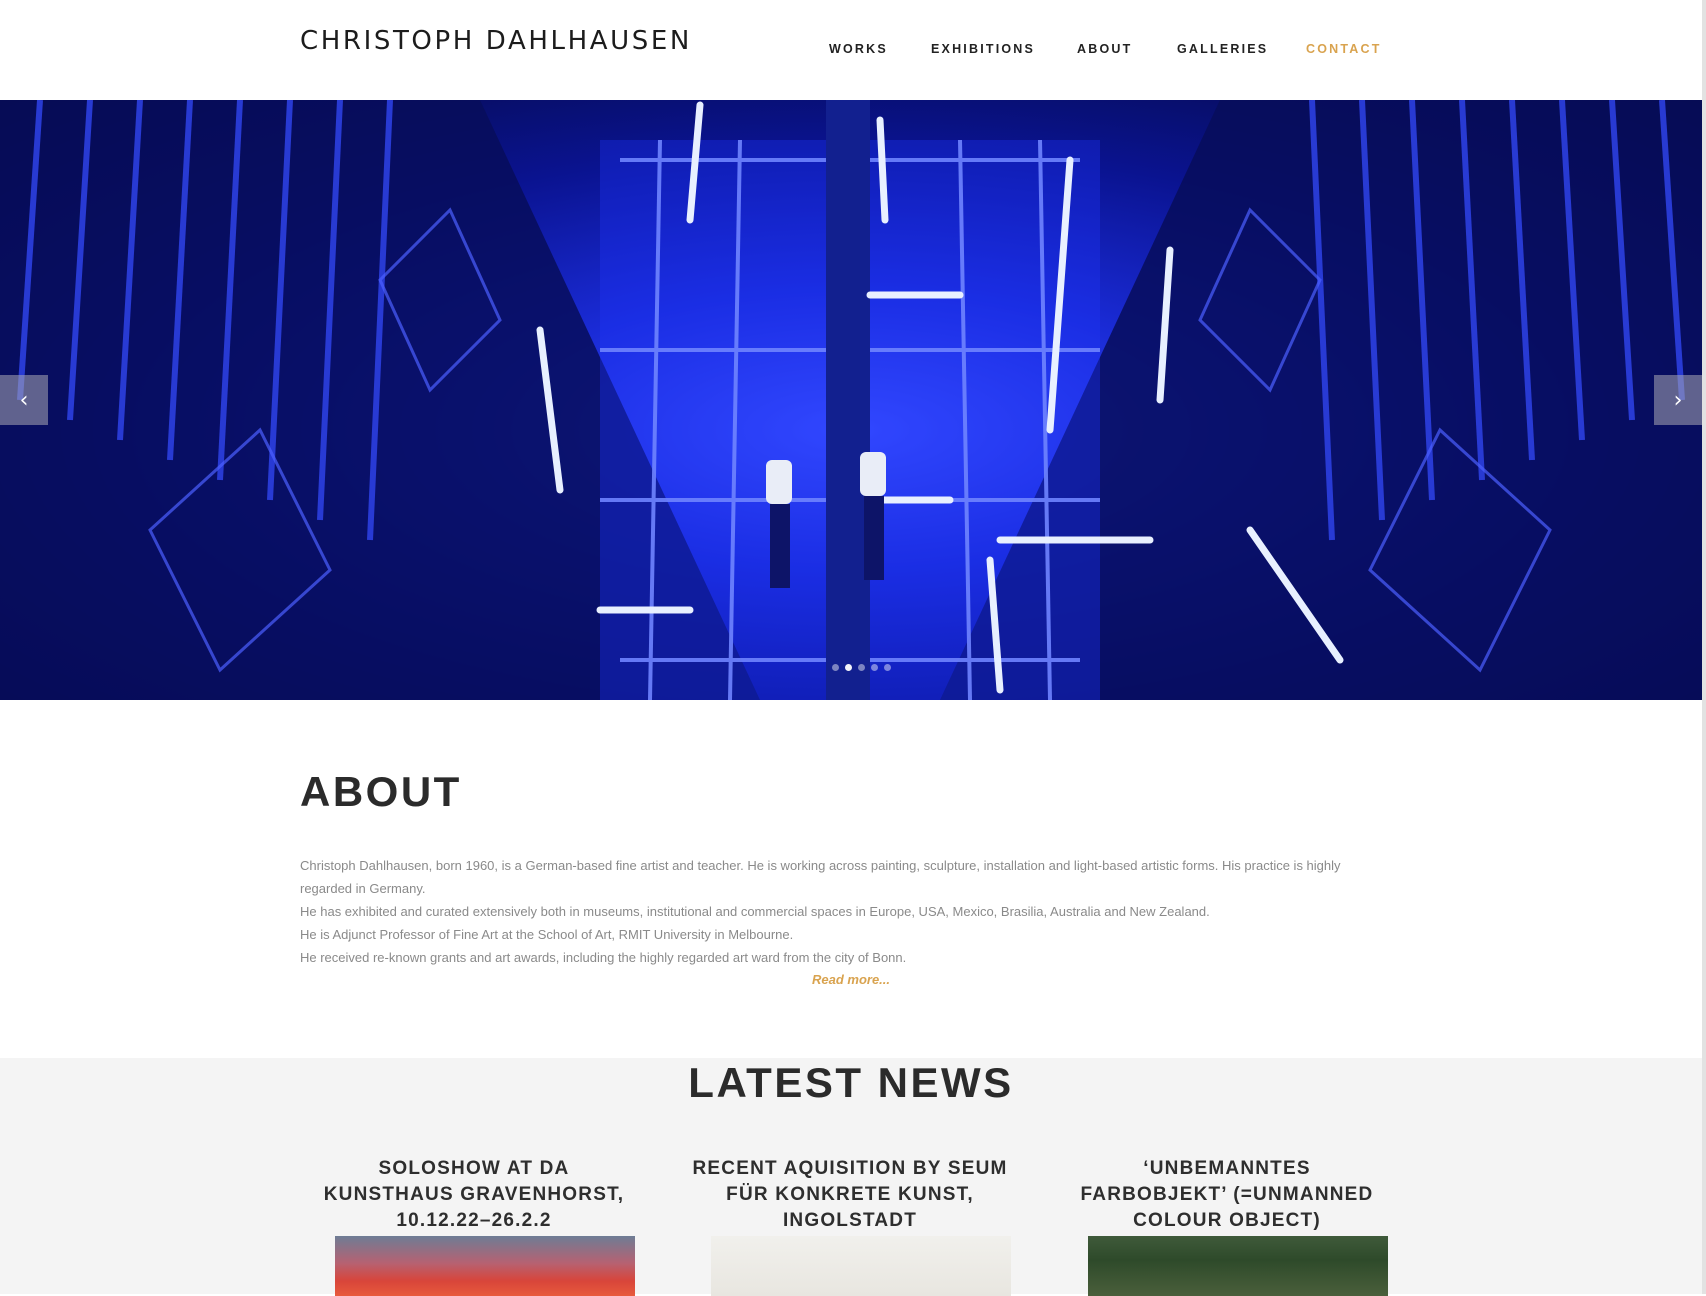 This screenshot has height=1296, width=1706. What do you see at coordinates (983, 49) in the screenshot?
I see `nav-item-exhibitions: EXHIBITIONS` at bounding box center [983, 49].